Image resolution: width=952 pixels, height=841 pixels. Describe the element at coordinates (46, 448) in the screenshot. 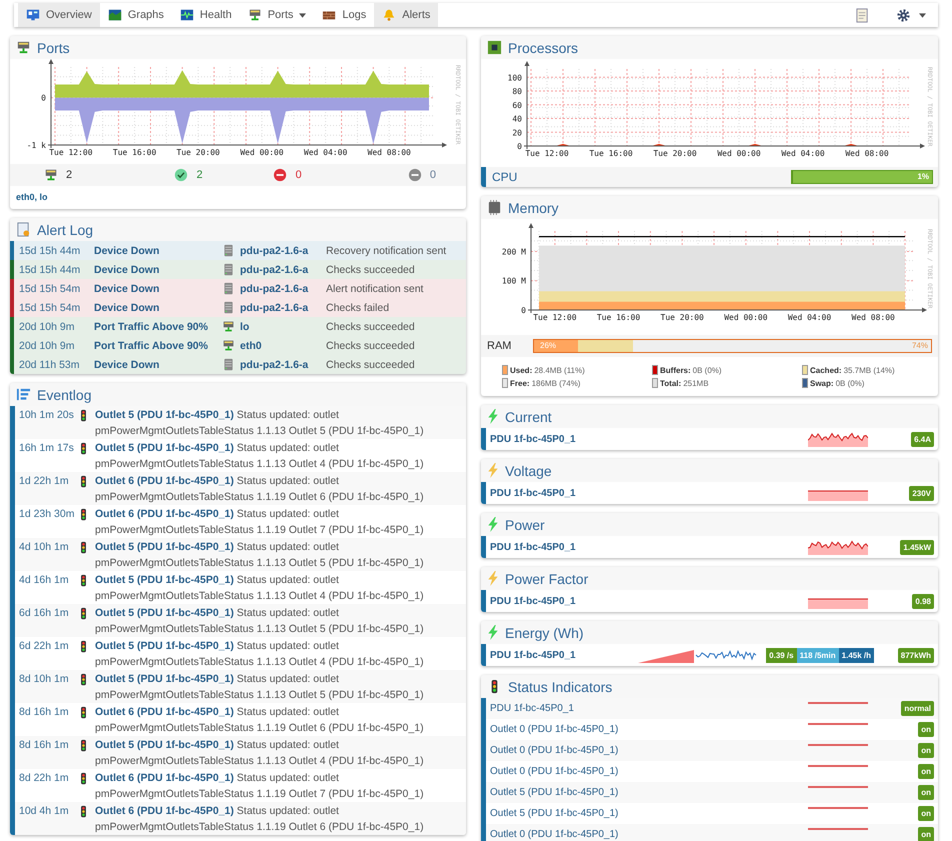

I see `event-time: 16h 1m 17s` at that location.